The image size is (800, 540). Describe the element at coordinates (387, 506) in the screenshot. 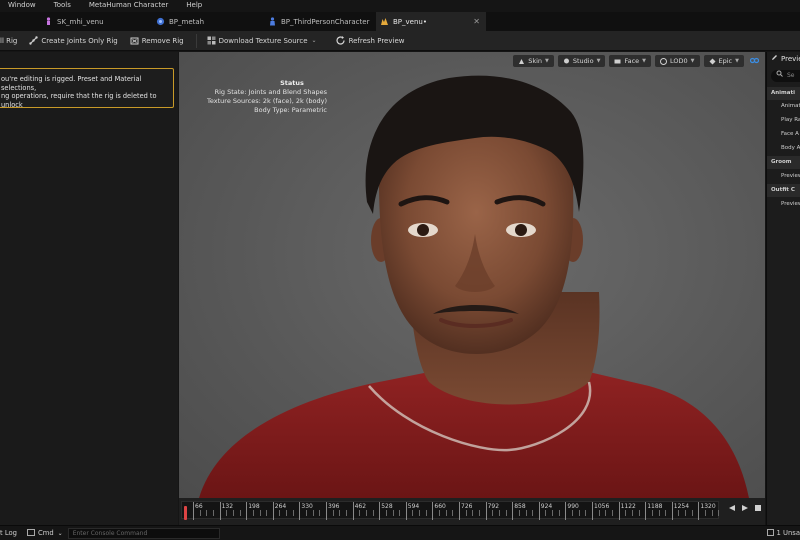

I see `timeline-frame-label: 528` at that location.